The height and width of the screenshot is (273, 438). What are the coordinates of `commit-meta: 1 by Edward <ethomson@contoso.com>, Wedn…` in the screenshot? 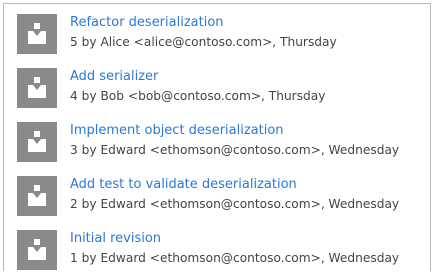 It's located at (235, 258).